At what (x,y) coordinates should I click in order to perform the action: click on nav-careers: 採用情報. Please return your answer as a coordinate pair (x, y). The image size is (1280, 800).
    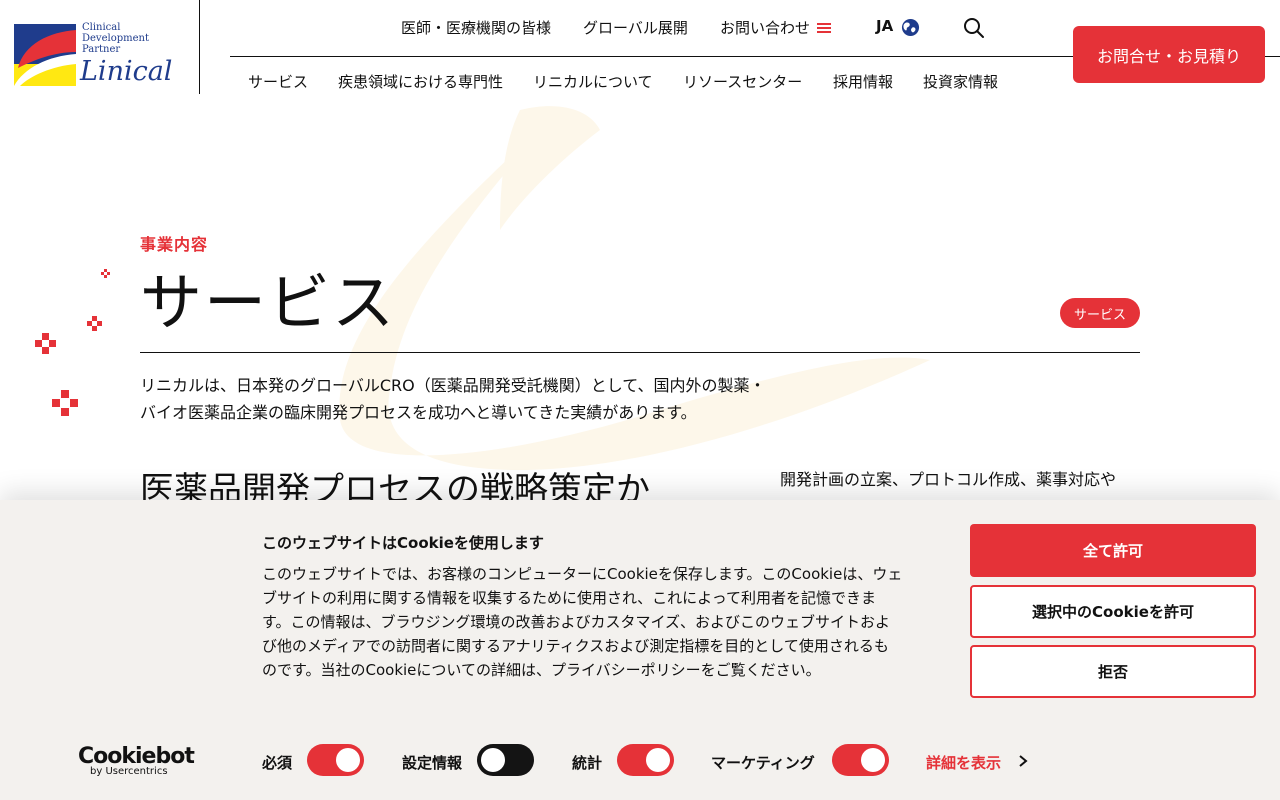
    Looking at the image, I should click on (863, 81).